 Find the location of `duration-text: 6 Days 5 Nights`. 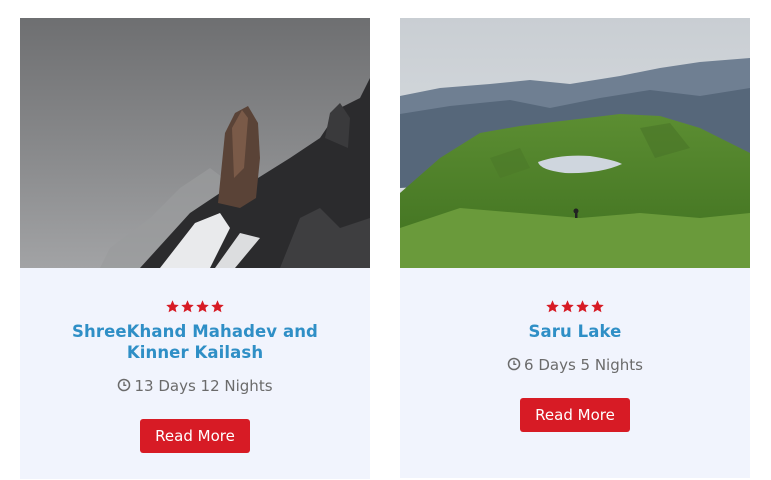

duration-text: 6 Days 5 Nights is located at coordinates (583, 365).